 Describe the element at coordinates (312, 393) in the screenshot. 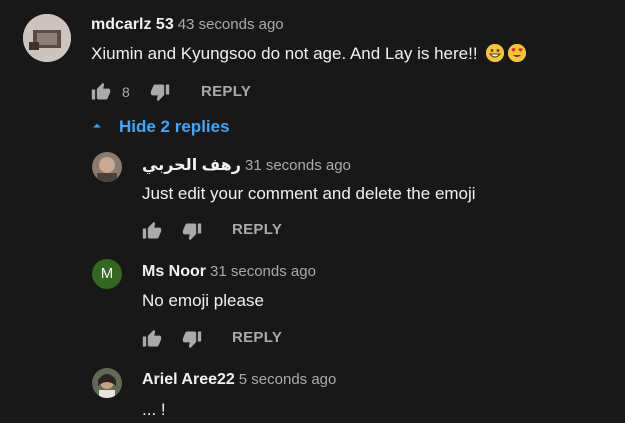

I see `reply-item: Ariel Aree22 5 seconds ago ... !` at that location.